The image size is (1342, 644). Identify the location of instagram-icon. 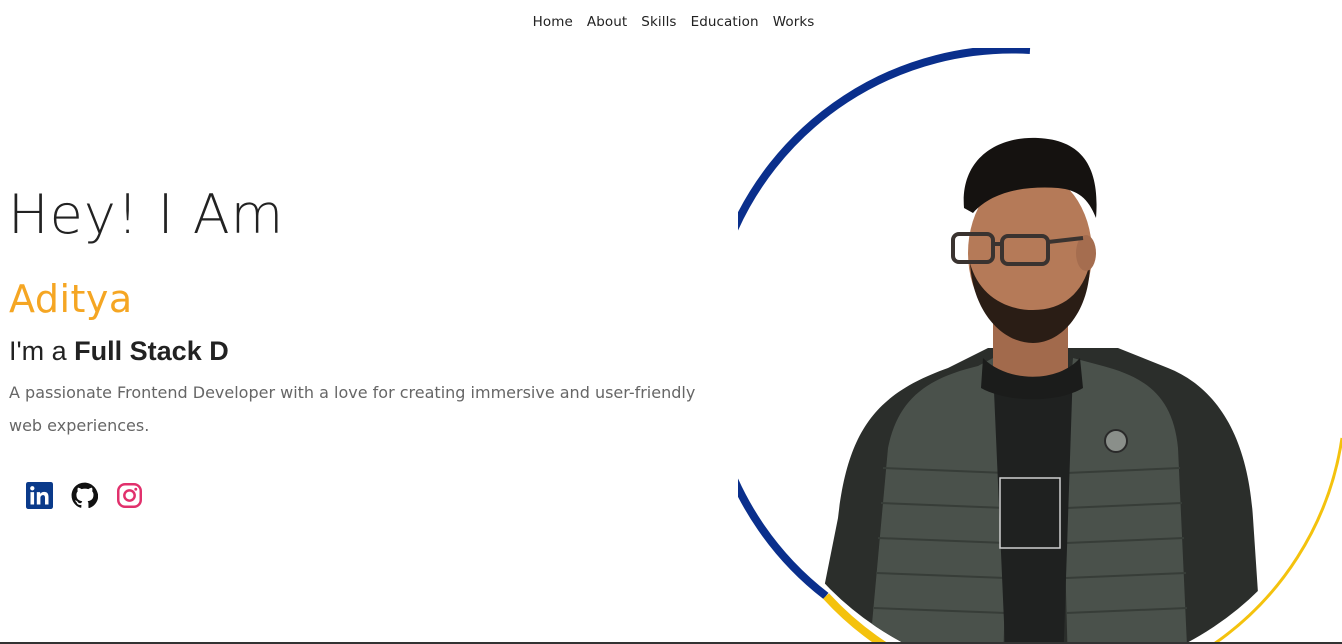
(129, 495).